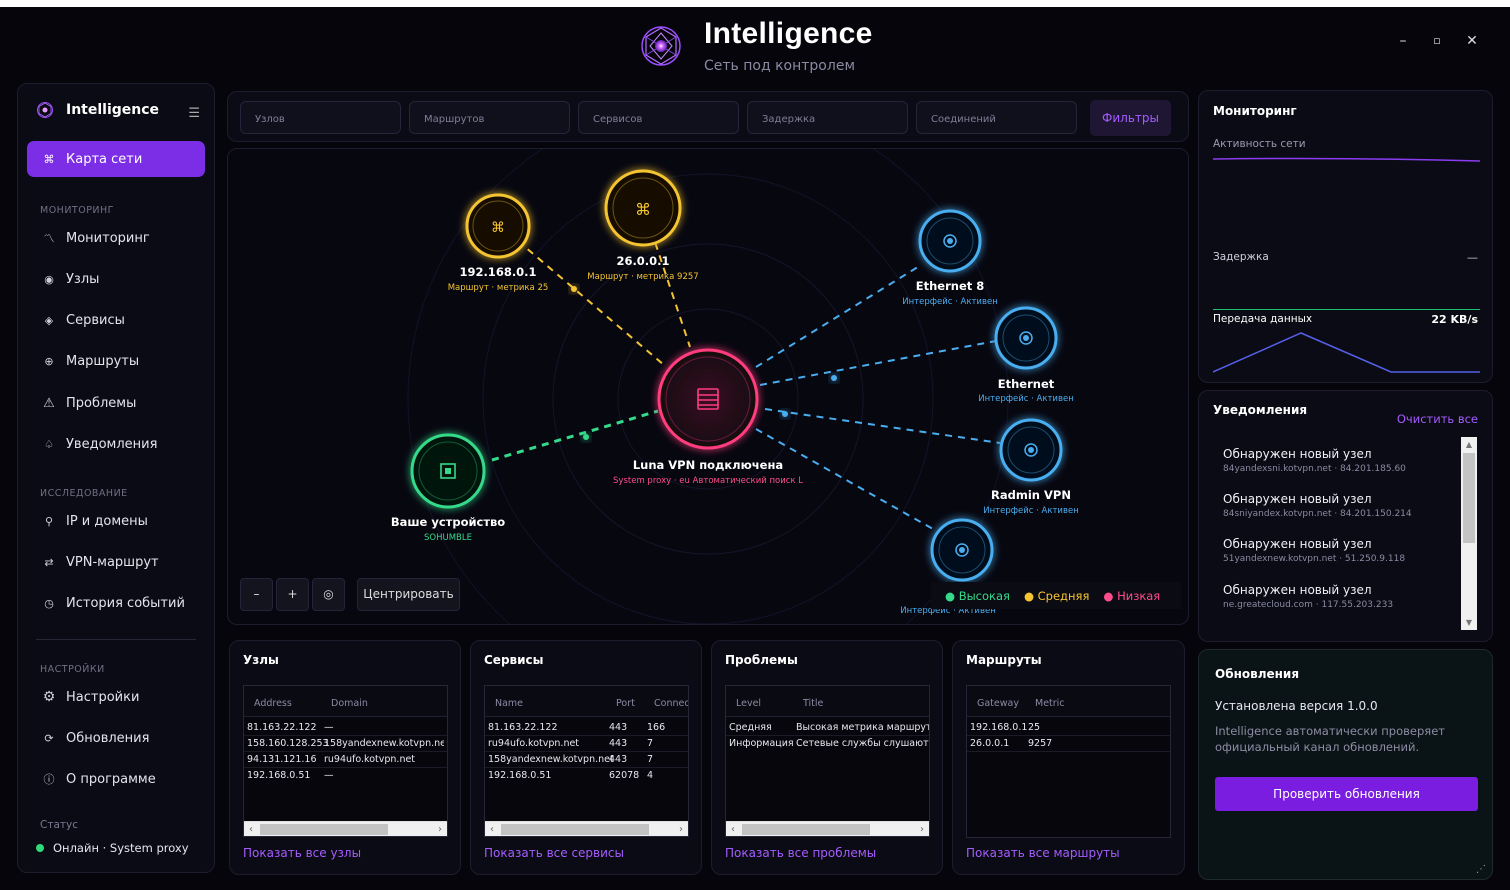 Image resolution: width=1510 pixels, height=890 pixels. What do you see at coordinates (813, 703) in the screenshot?
I see `column-header: Title` at bounding box center [813, 703].